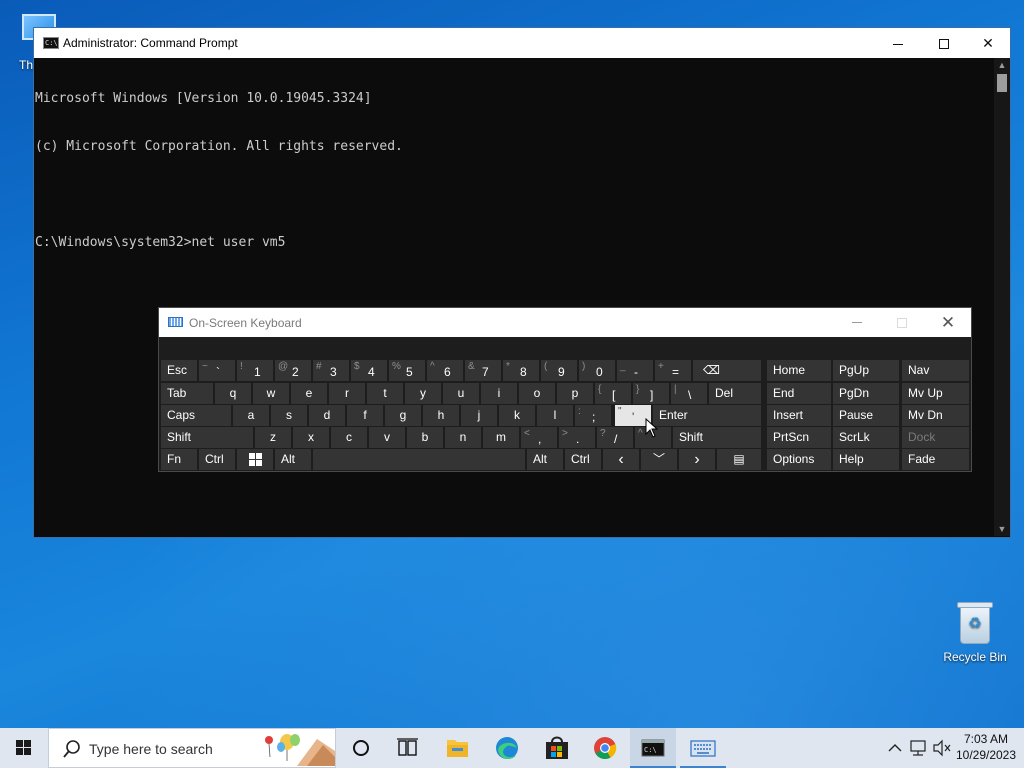 This screenshot has height=768, width=1024. Describe the element at coordinates (799, 370) in the screenshot. I see `key-home: Home` at that location.